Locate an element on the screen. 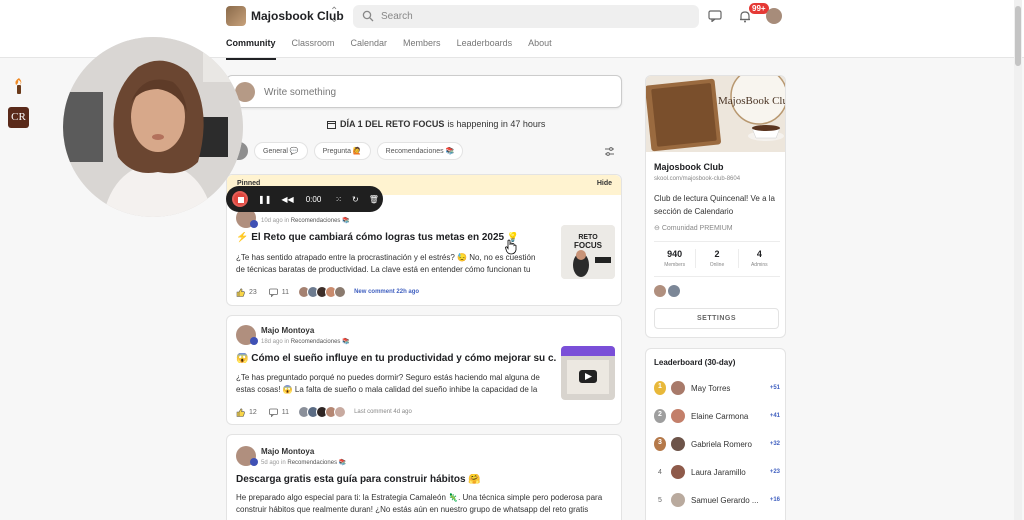  commenter-avatars is located at coordinates (322, 292).